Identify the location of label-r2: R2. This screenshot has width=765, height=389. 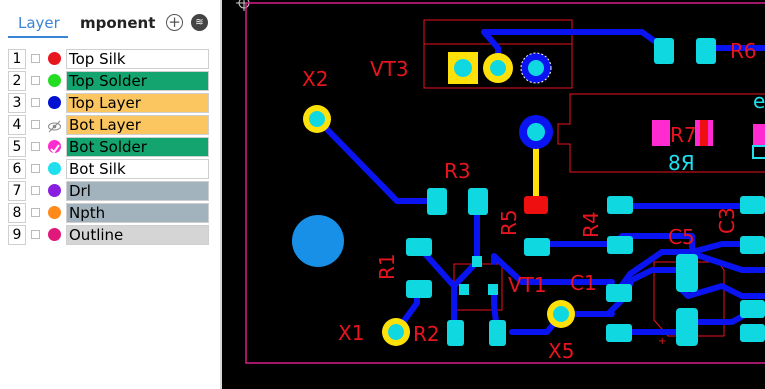
(426, 334).